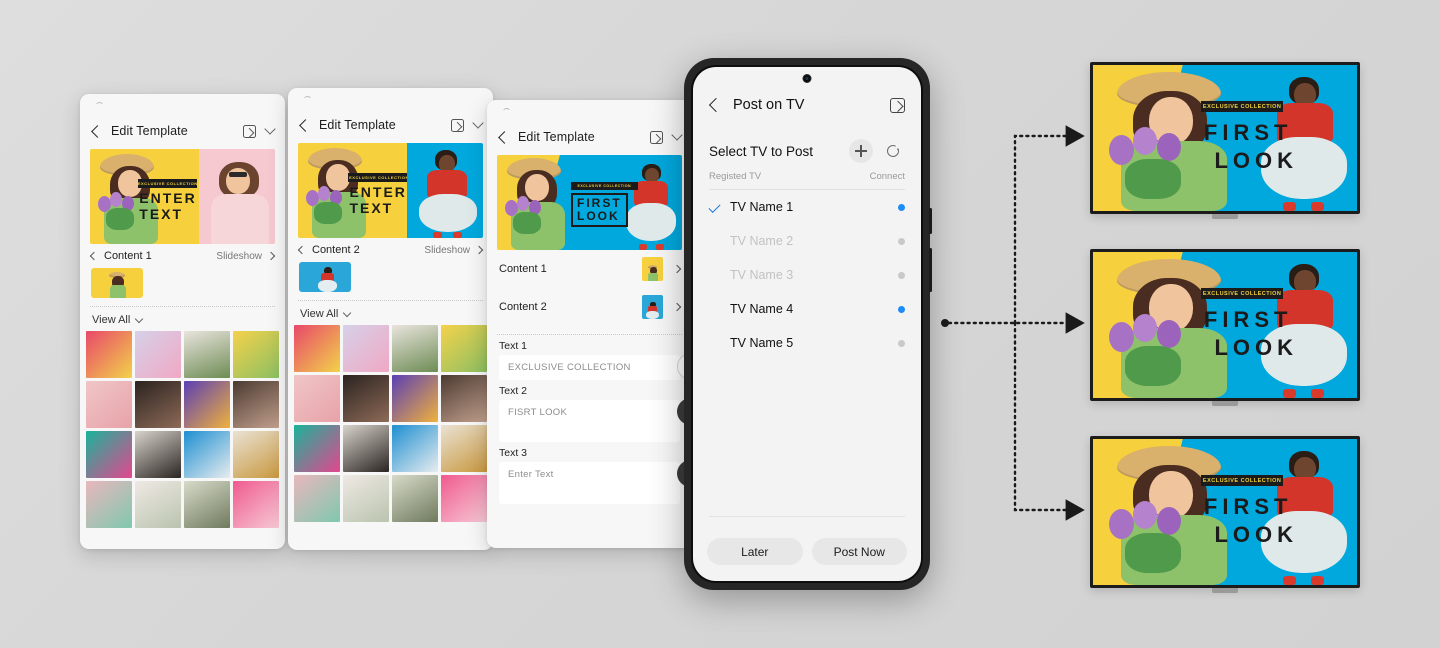 This screenshot has height=648, width=1440. Describe the element at coordinates (182, 131) in the screenshot. I see `card-header: Edit Template` at that location.